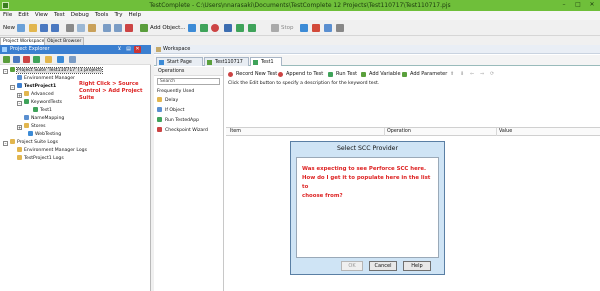  I want to click on add-object-icon, so click(144, 28).